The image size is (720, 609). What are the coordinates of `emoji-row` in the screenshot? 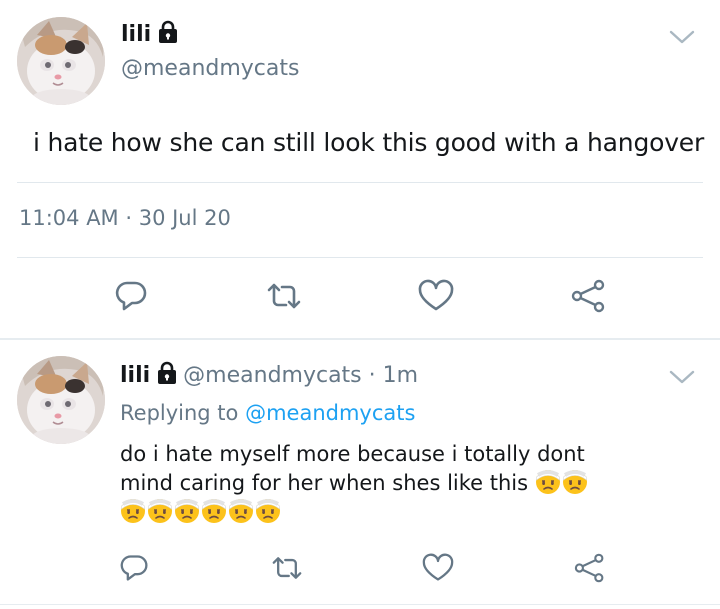 It's located at (370, 512).